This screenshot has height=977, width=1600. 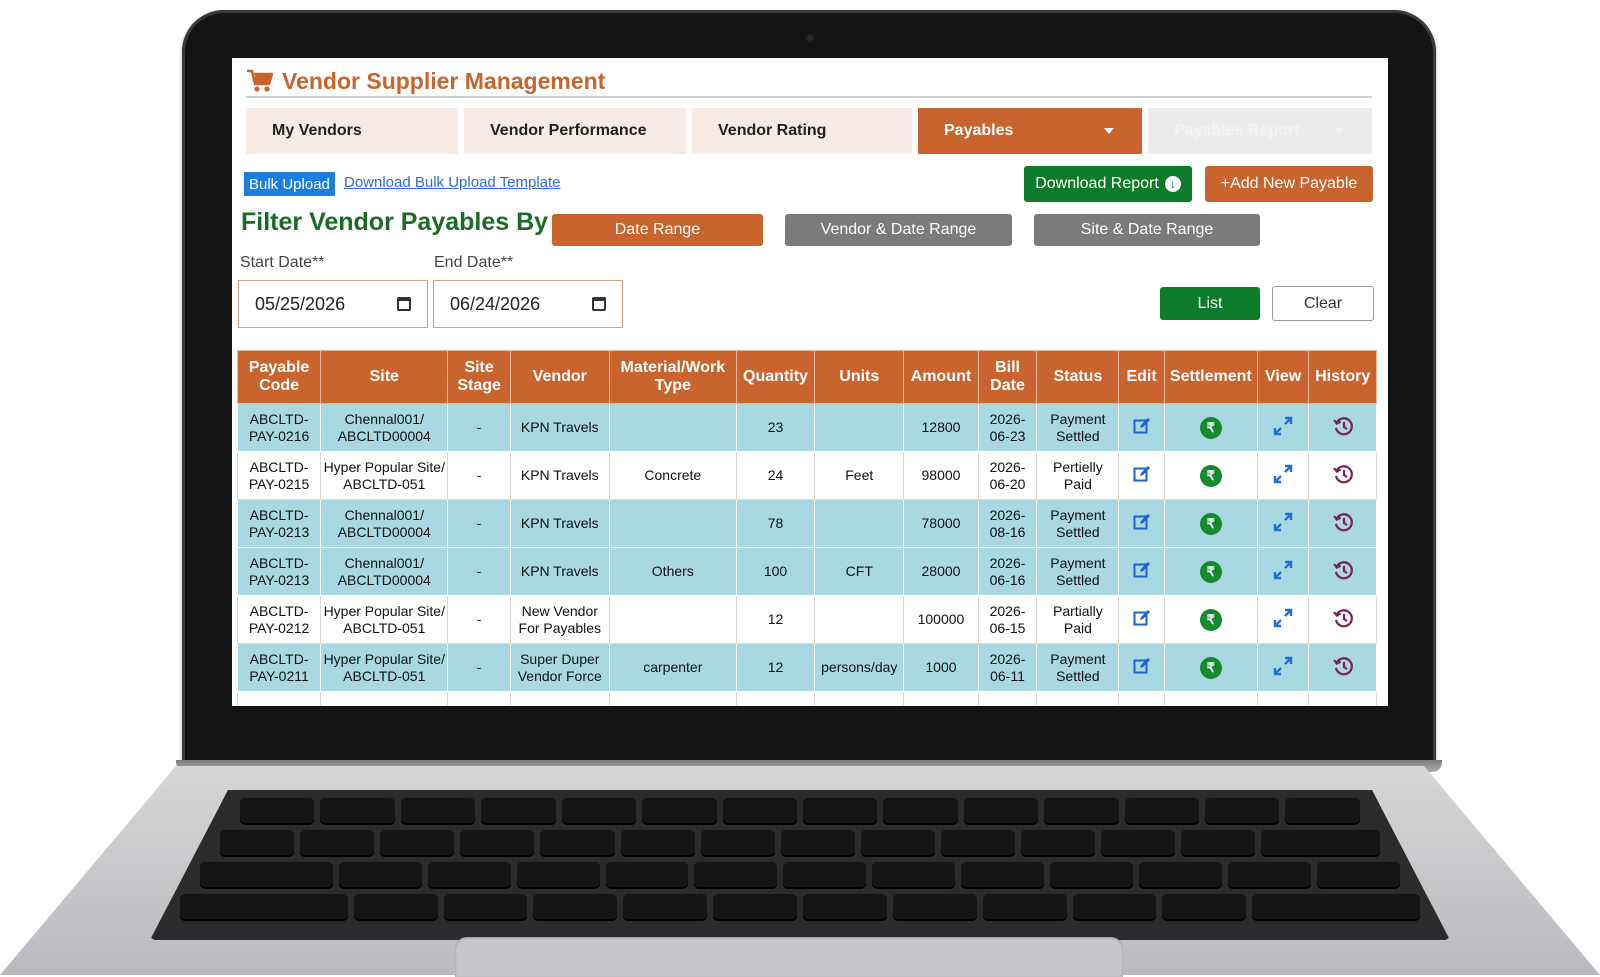 I want to click on chevron-down-icon, so click(x=1109, y=131).